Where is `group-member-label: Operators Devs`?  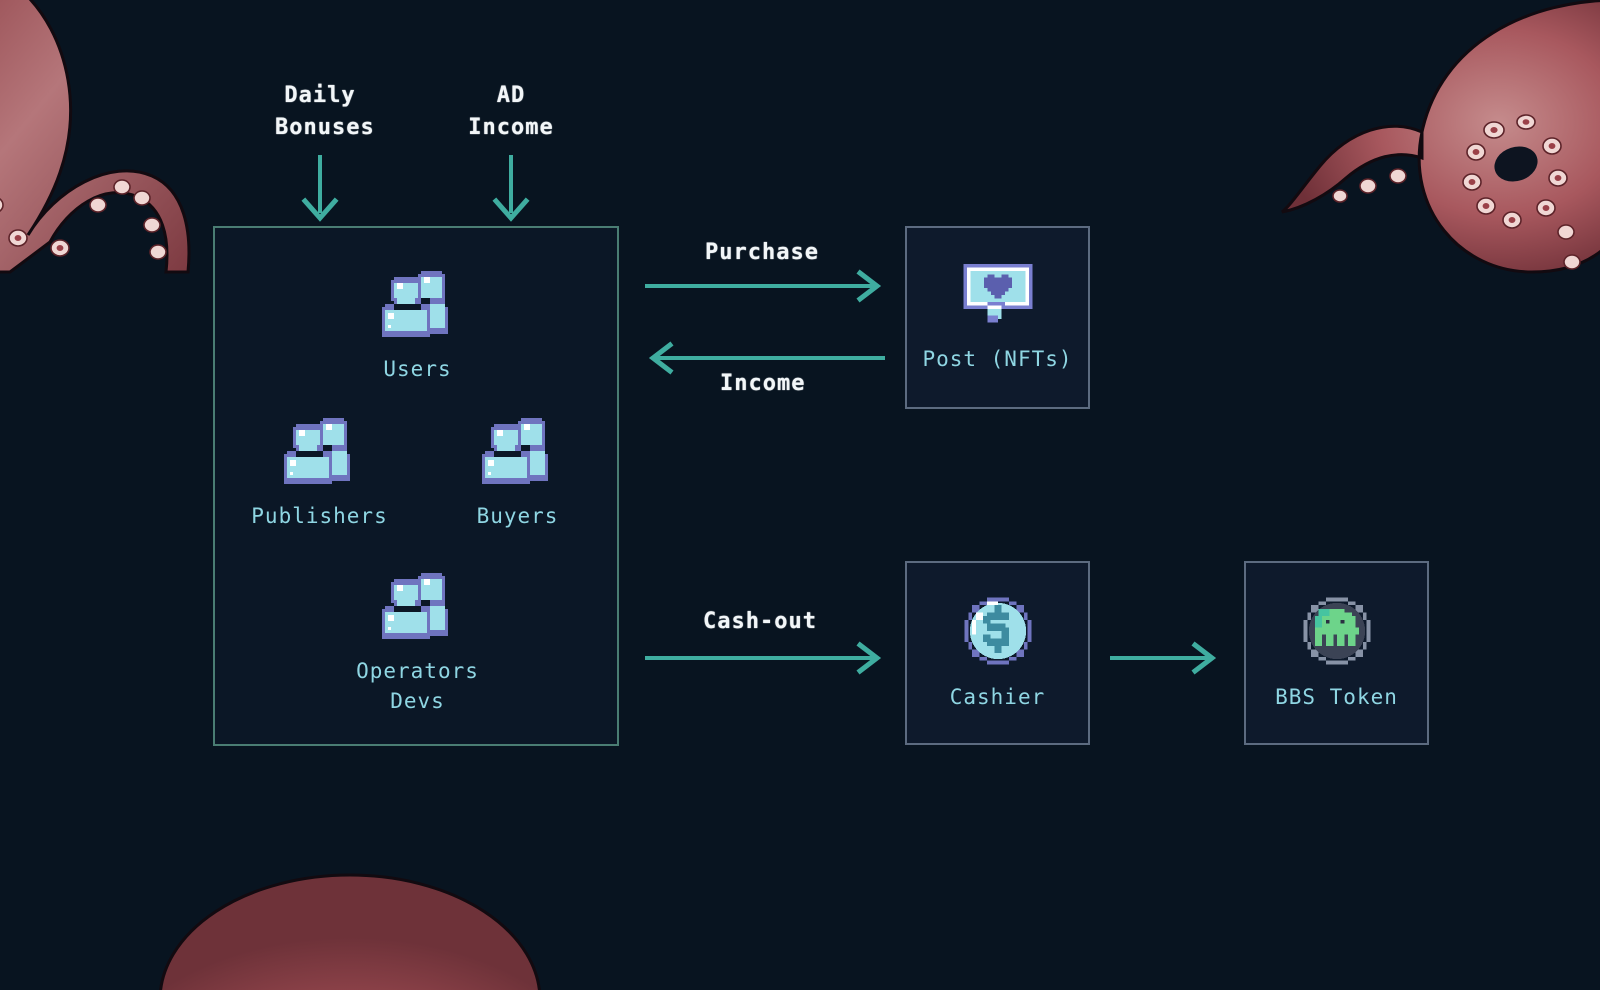 group-member-label: Operators Devs is located at coordinates (417, 686).